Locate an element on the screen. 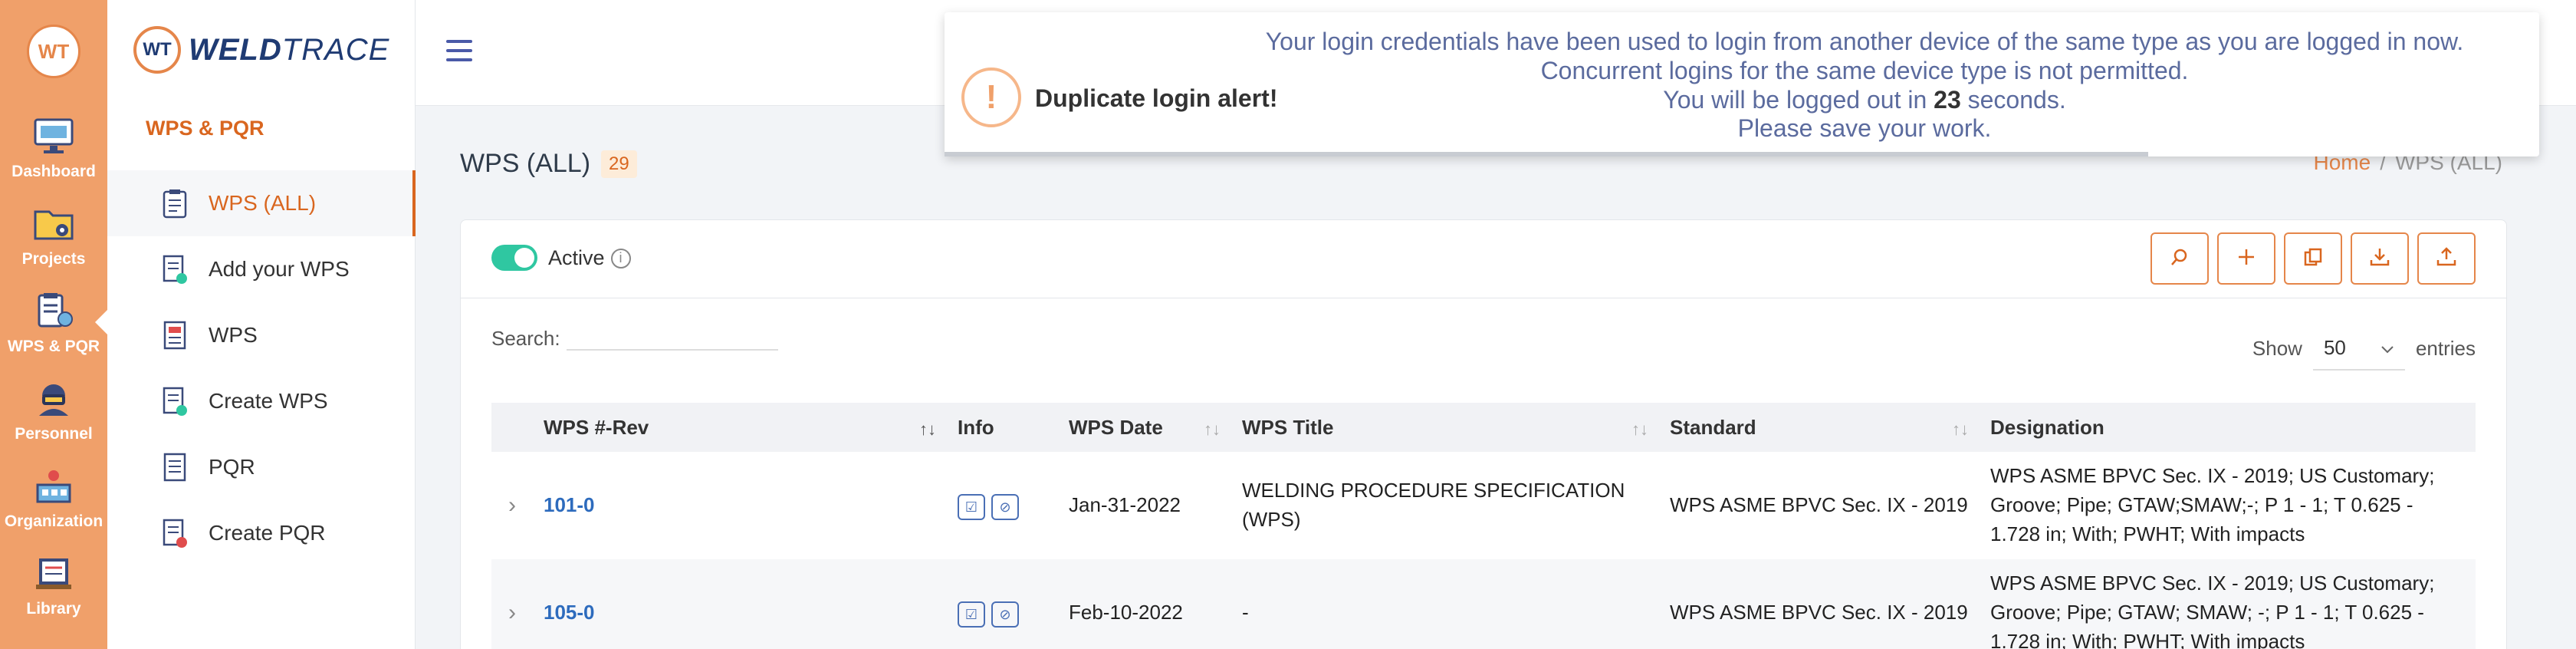 This screenshot has width=2576, height=649. card-toolbar is located at coordinates (2313, 258).